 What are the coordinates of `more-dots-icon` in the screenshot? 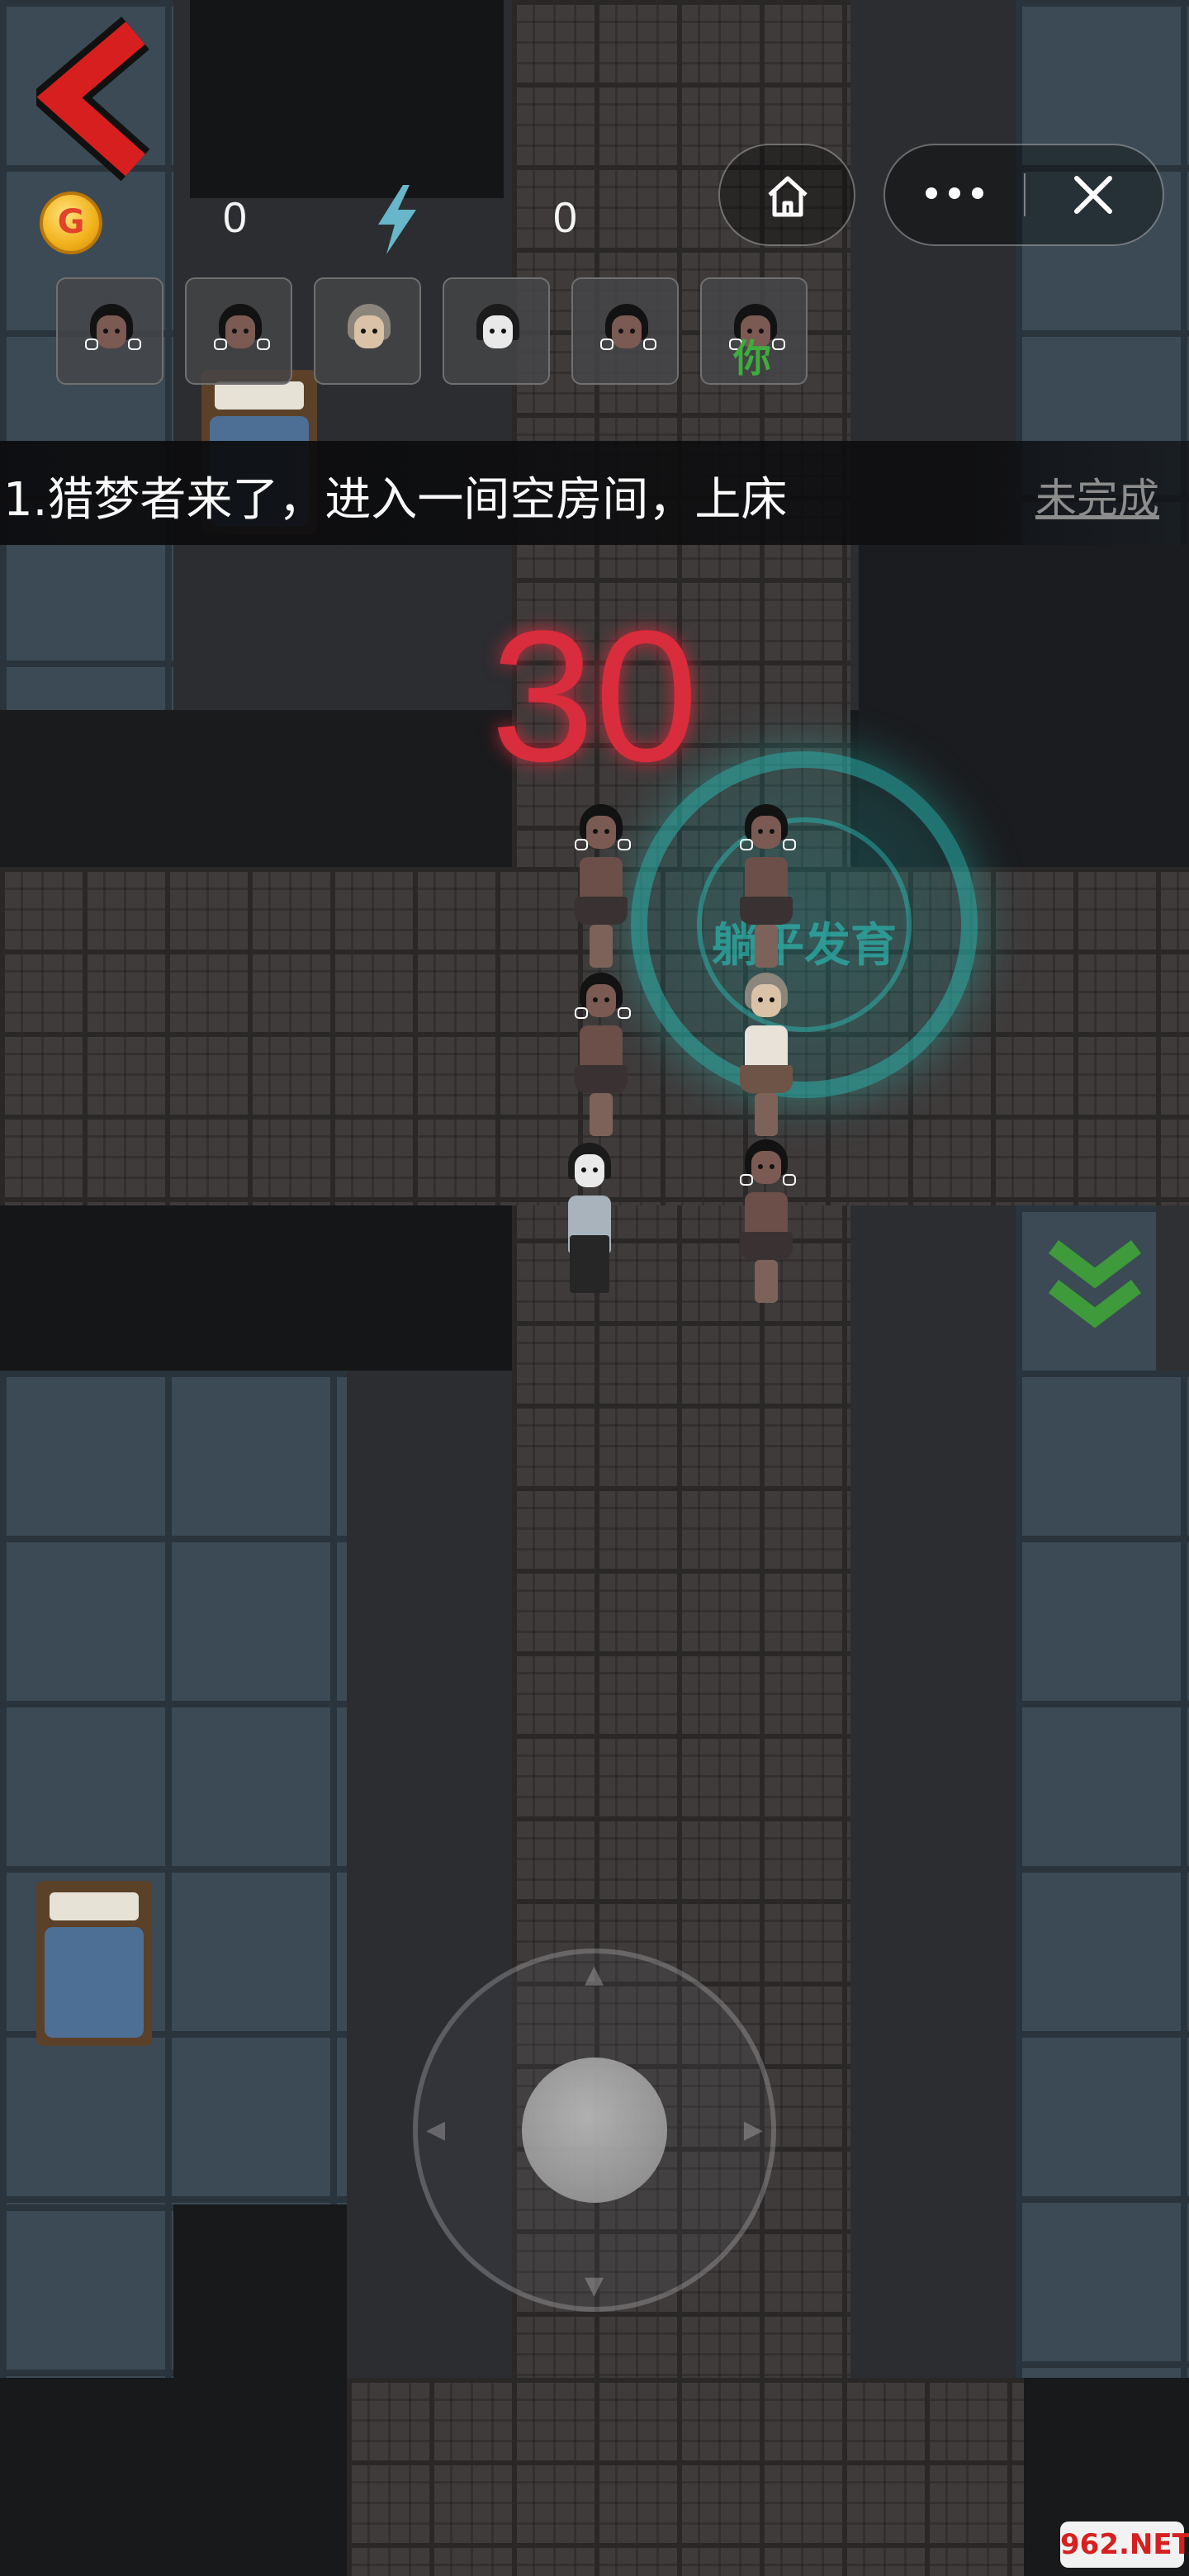 It's located at (954, 193).